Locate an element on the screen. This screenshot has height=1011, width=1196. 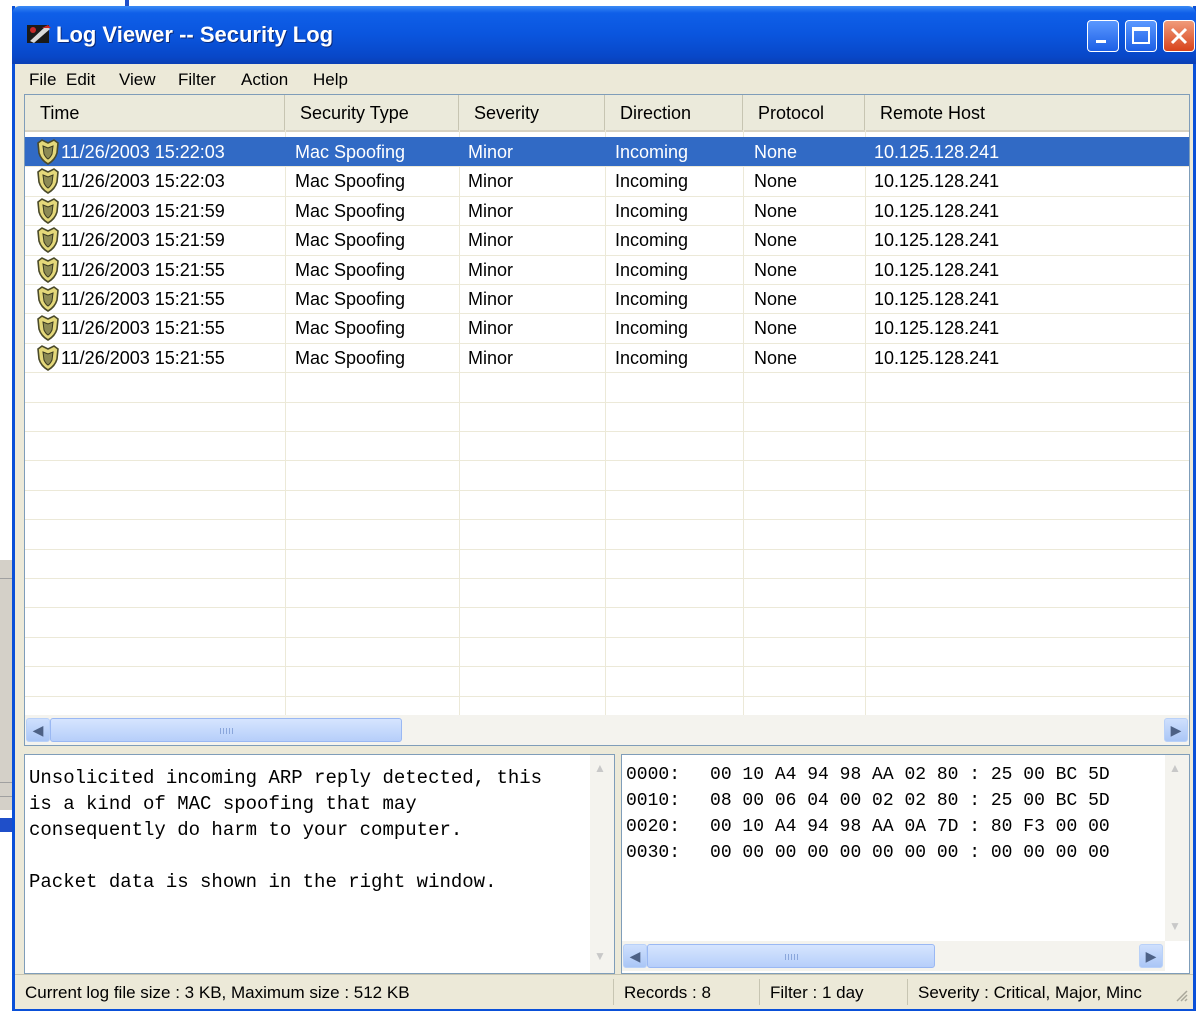
column-header-direction: Direction is located at coordinates (674, 112).